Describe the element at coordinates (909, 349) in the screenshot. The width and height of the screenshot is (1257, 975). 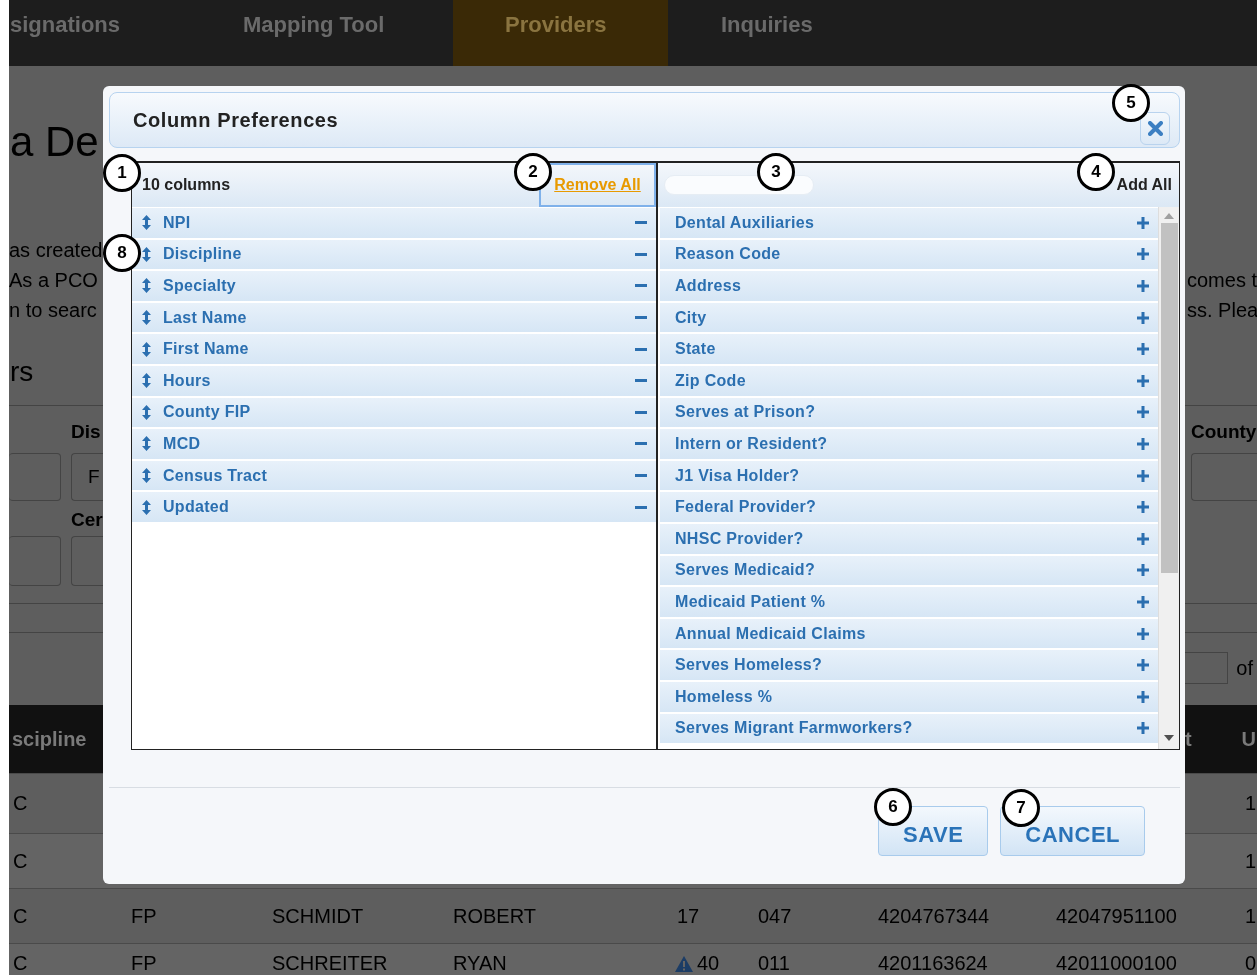
I see `available-column-item: State` at that location.